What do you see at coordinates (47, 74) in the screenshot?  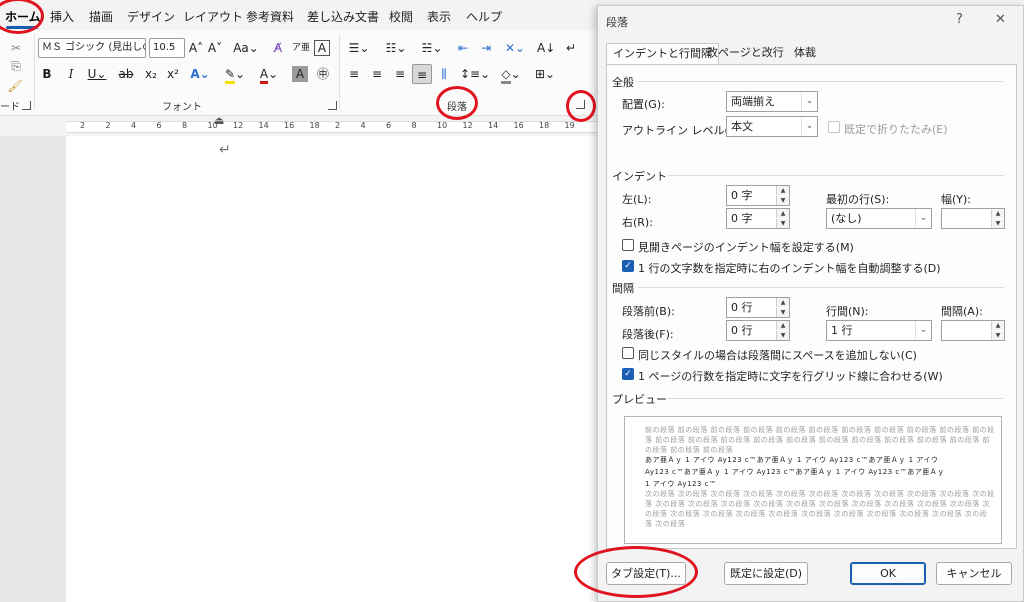 I see `bold-icon: B` at bounding box center [47, 74].